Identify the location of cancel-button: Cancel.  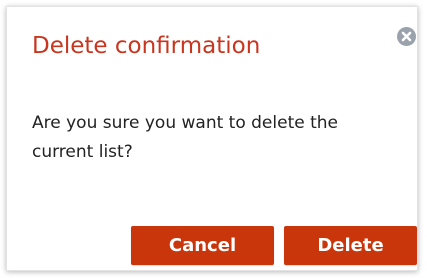
(202, 245).